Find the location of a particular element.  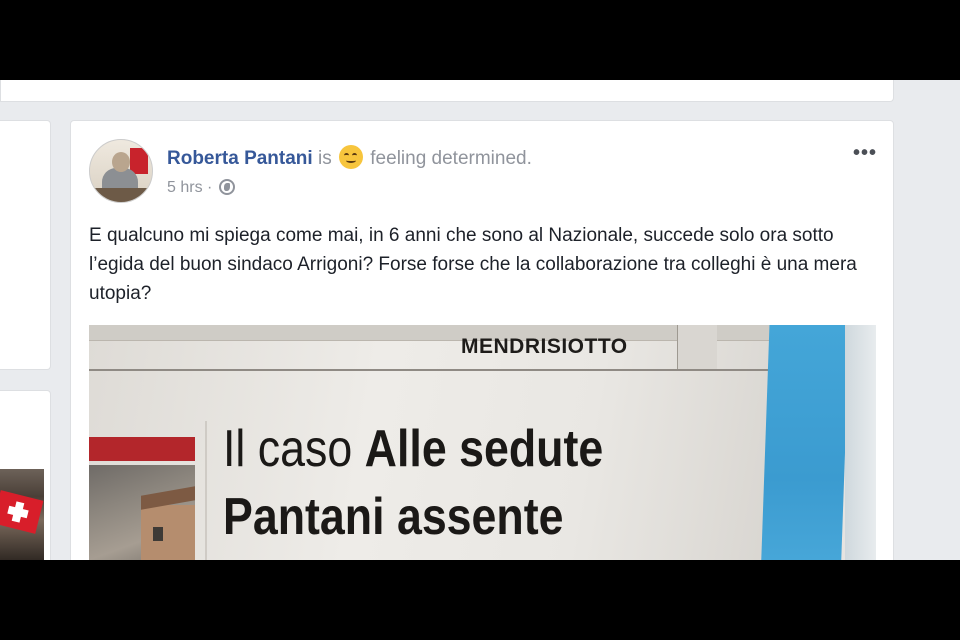

is-text: is is located at coordinates (324, 158).